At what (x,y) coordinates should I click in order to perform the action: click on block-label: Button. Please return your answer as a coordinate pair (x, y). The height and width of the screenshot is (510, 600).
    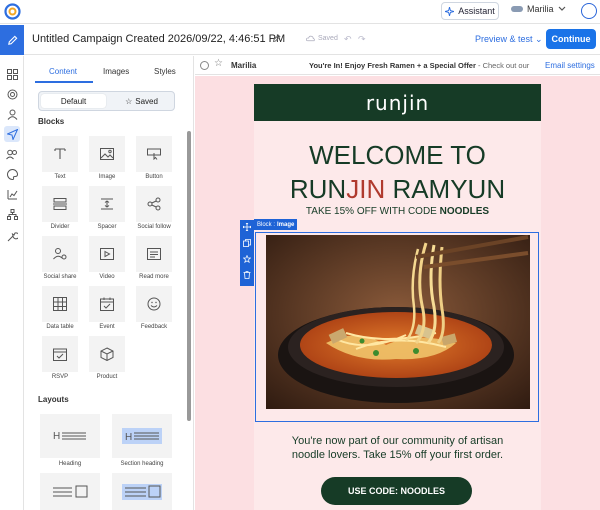
    Looking at the image, I should click on (154, 177).